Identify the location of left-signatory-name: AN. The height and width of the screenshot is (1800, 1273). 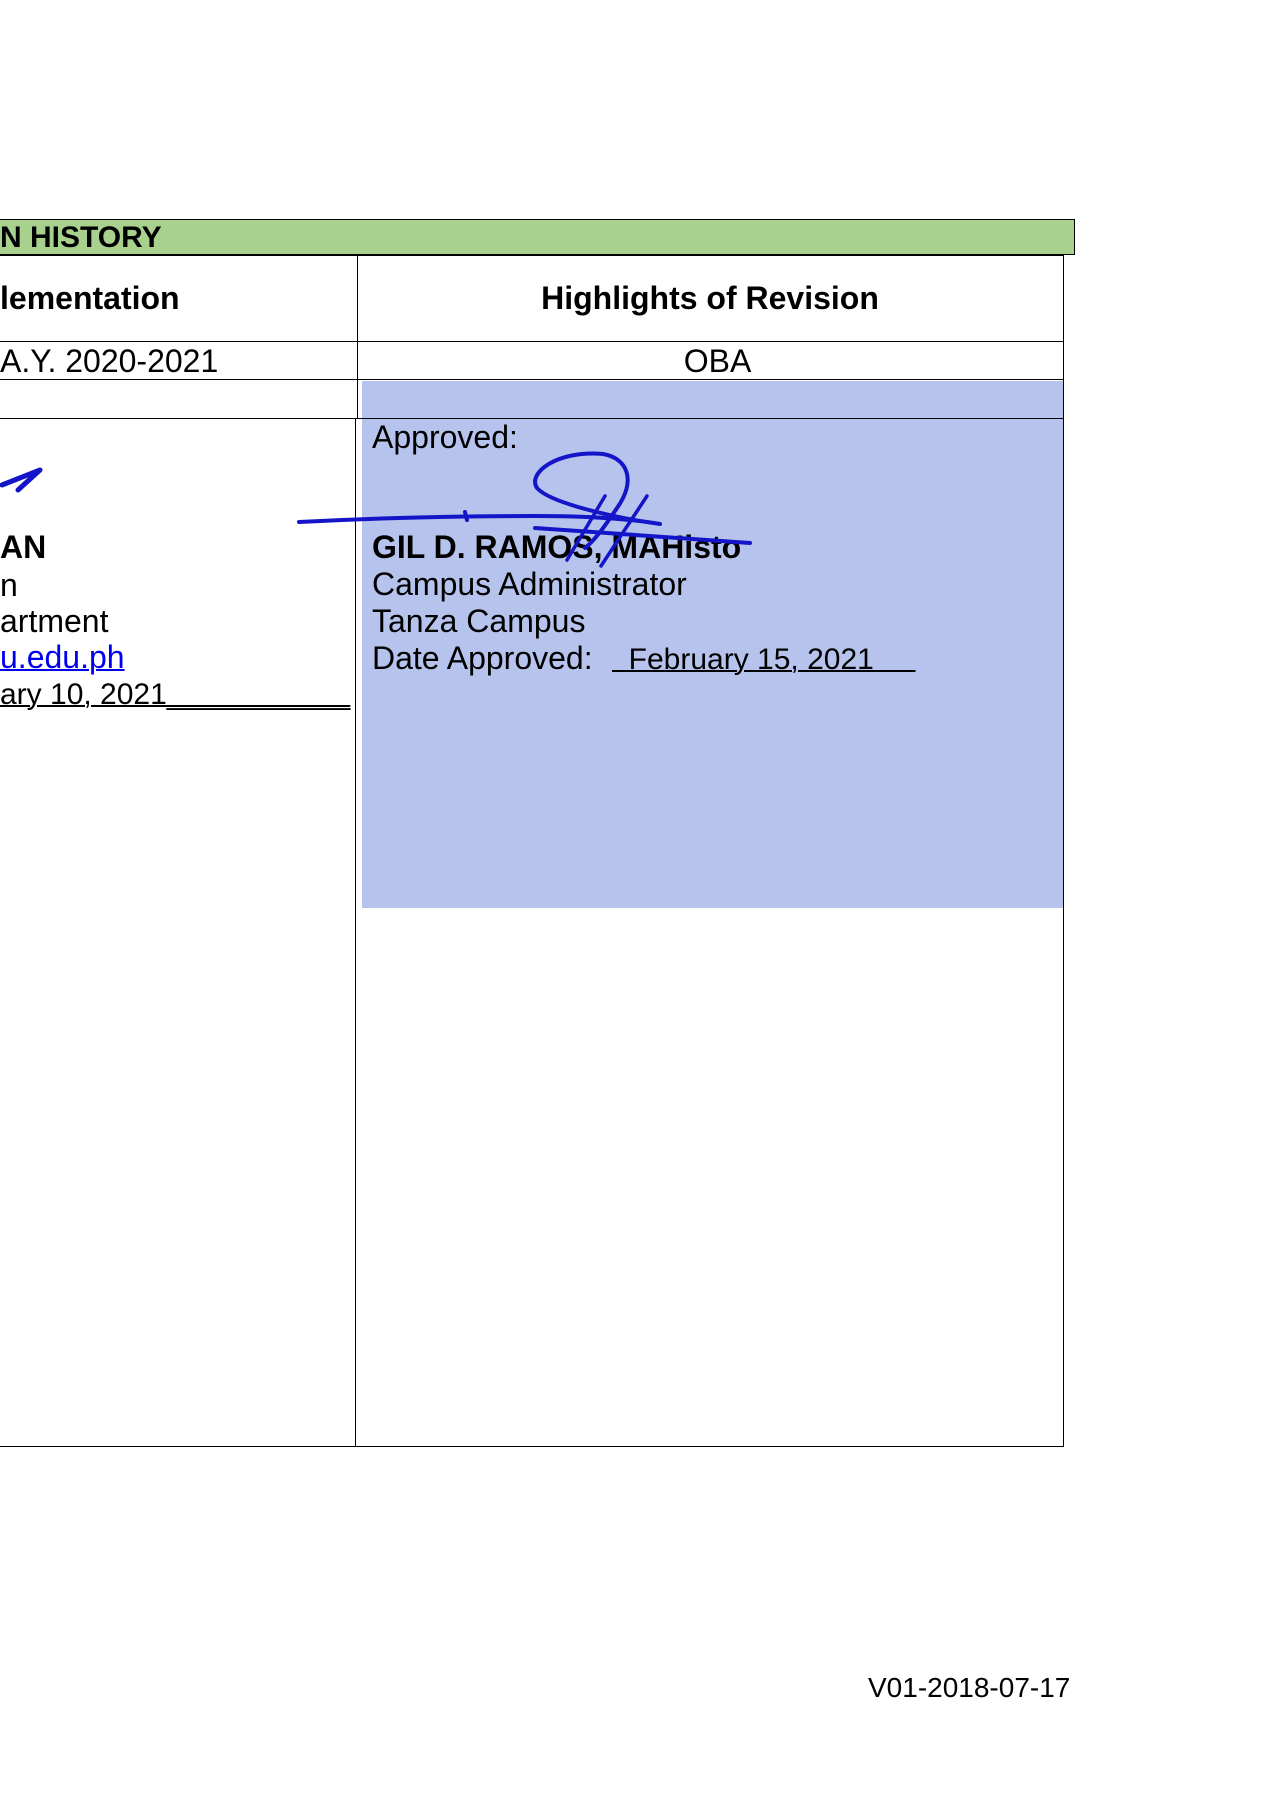
(23, 547).